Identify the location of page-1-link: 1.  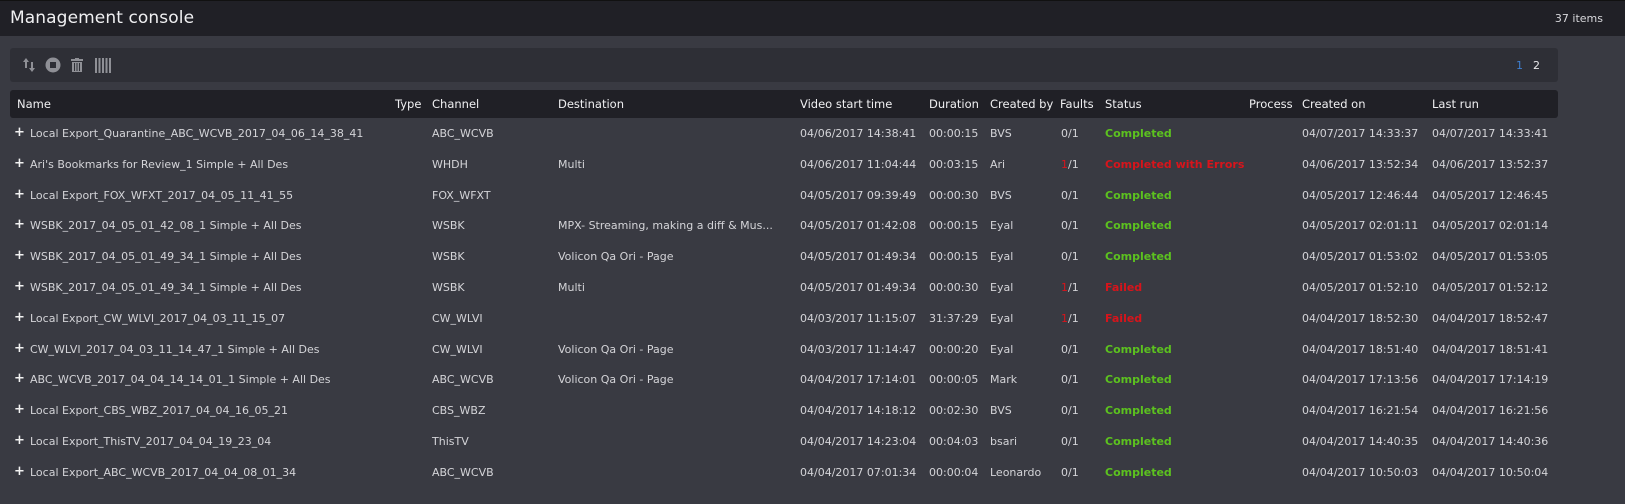
(1519, 65).